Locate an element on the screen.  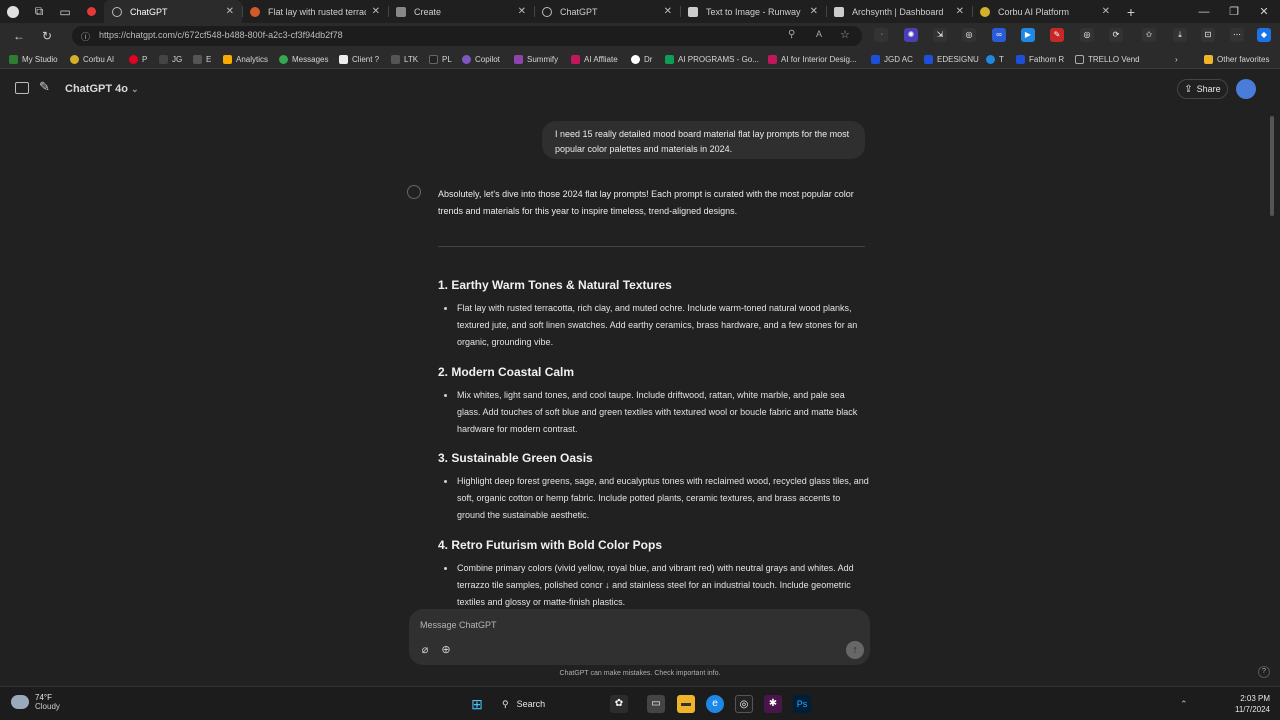
bookmark-my-studio: My Studio is located at coordinates (33, 59).